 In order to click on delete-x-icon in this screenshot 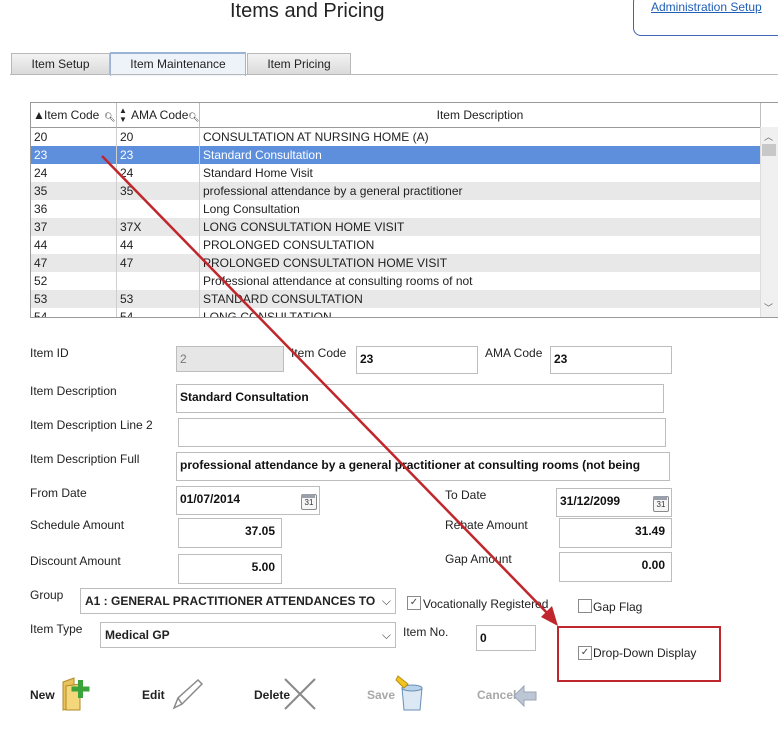, I will do `click(300, 694)`.